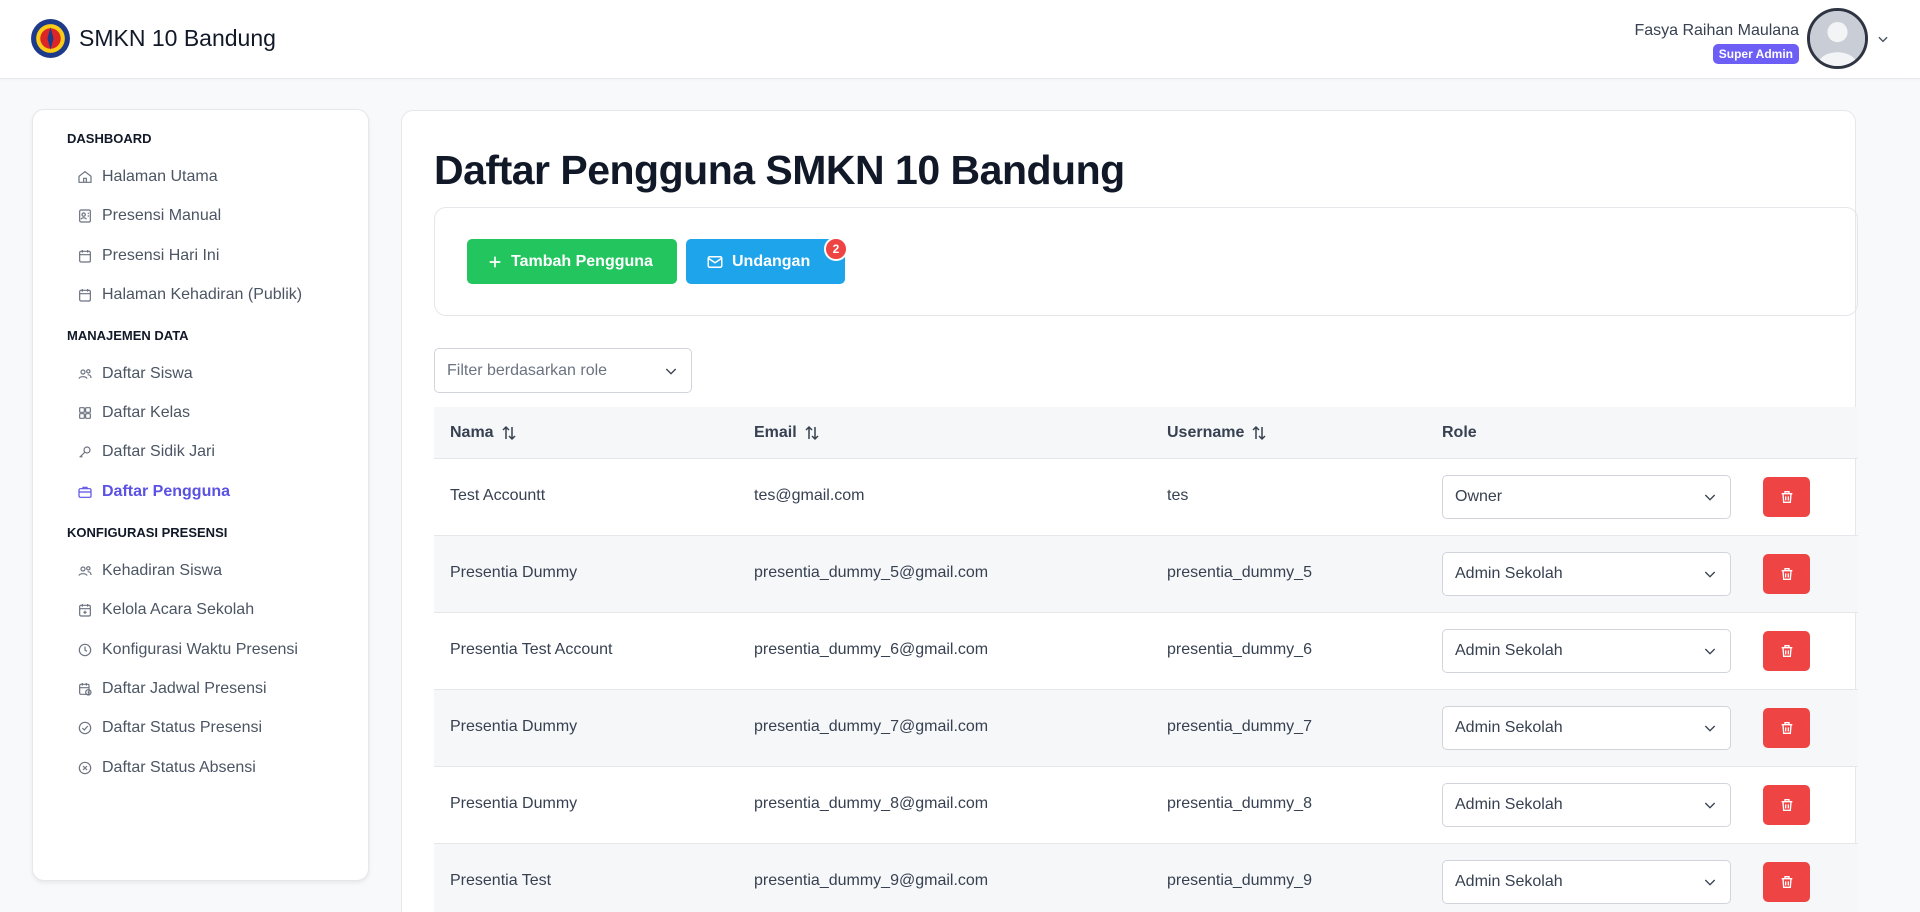  I want to click on sidebar-item-daftar-siswa: Daftar Siswa, so click(135, 374).